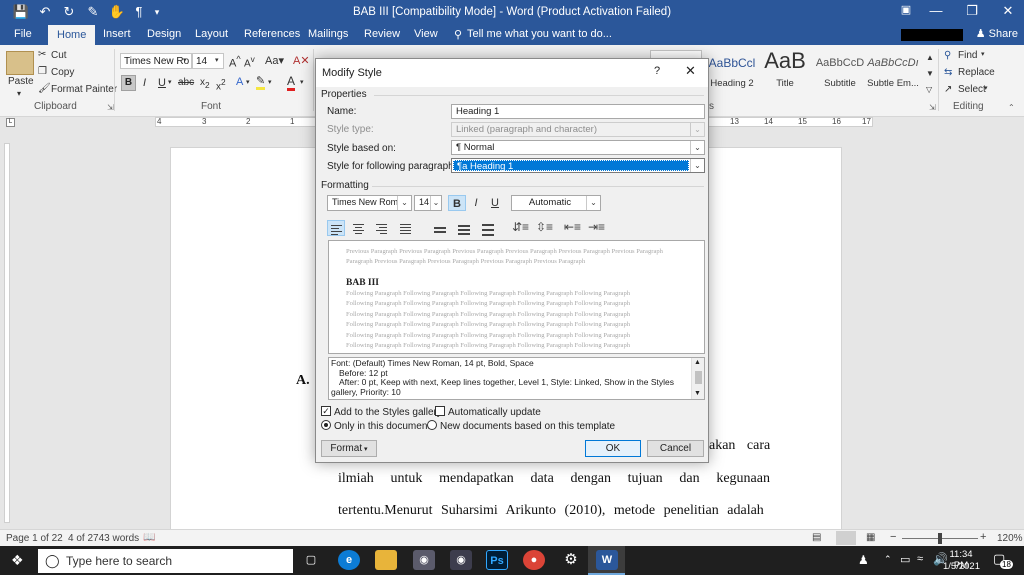  What do you see at coordinates (930, 57) in the screenshot?
I see `styles-scroll-up-icon: ▲` at bounding box center [930, 57].